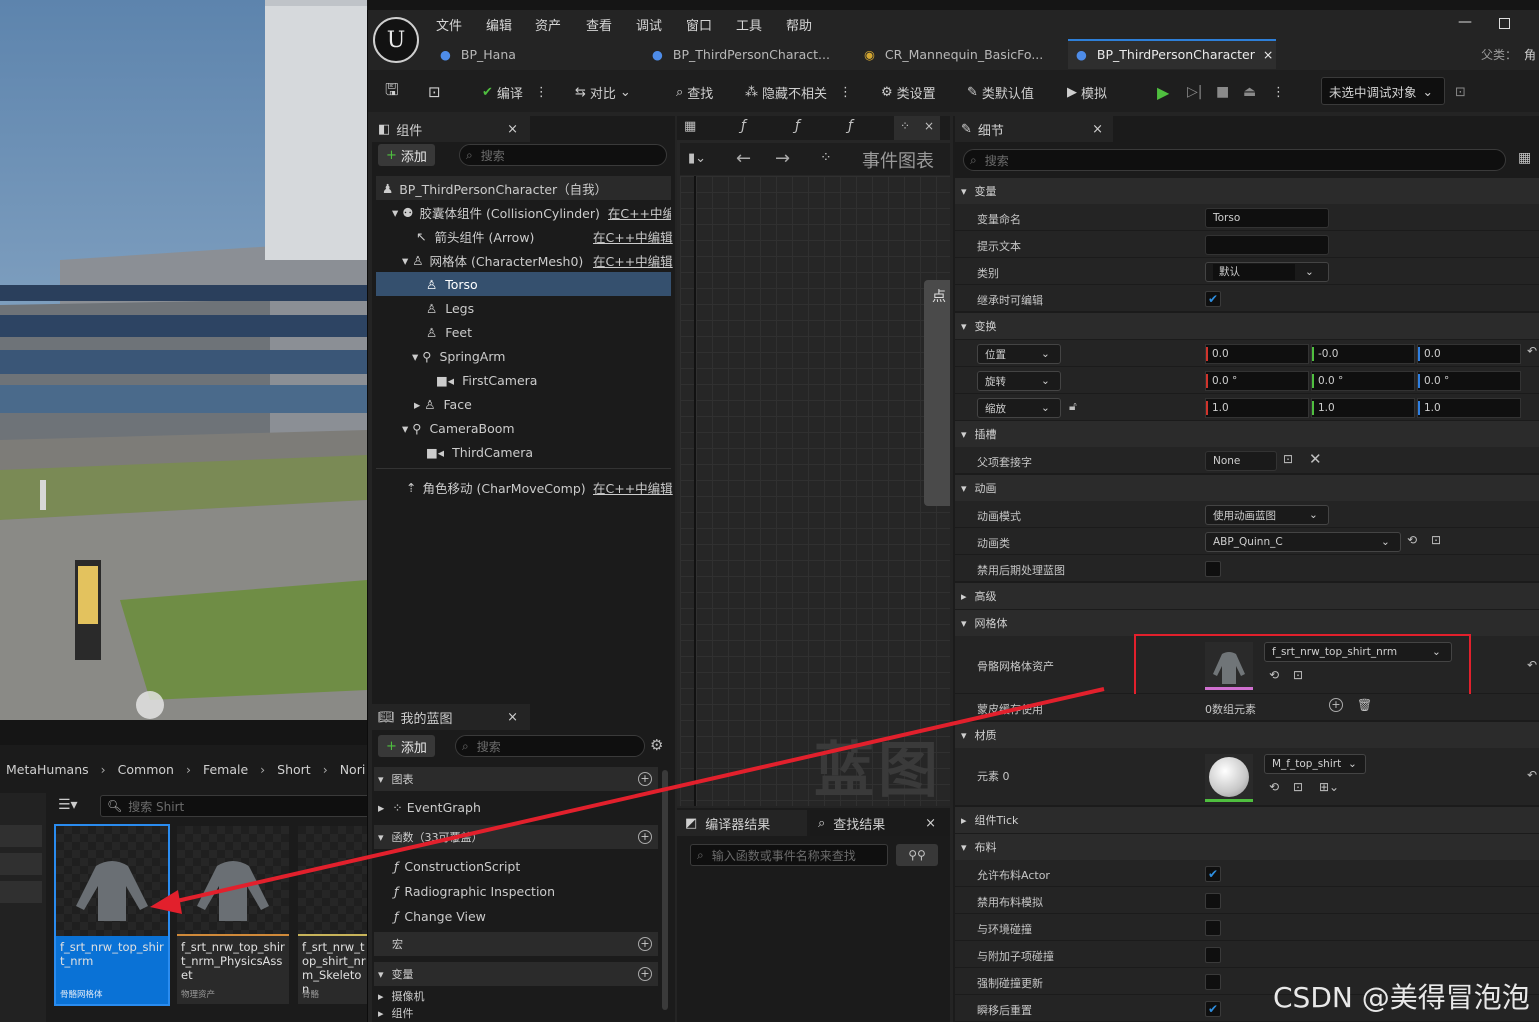 The height and width of the screenshot is (1022, 1539). I want to click on annotation-arrow, so click(627, 800).